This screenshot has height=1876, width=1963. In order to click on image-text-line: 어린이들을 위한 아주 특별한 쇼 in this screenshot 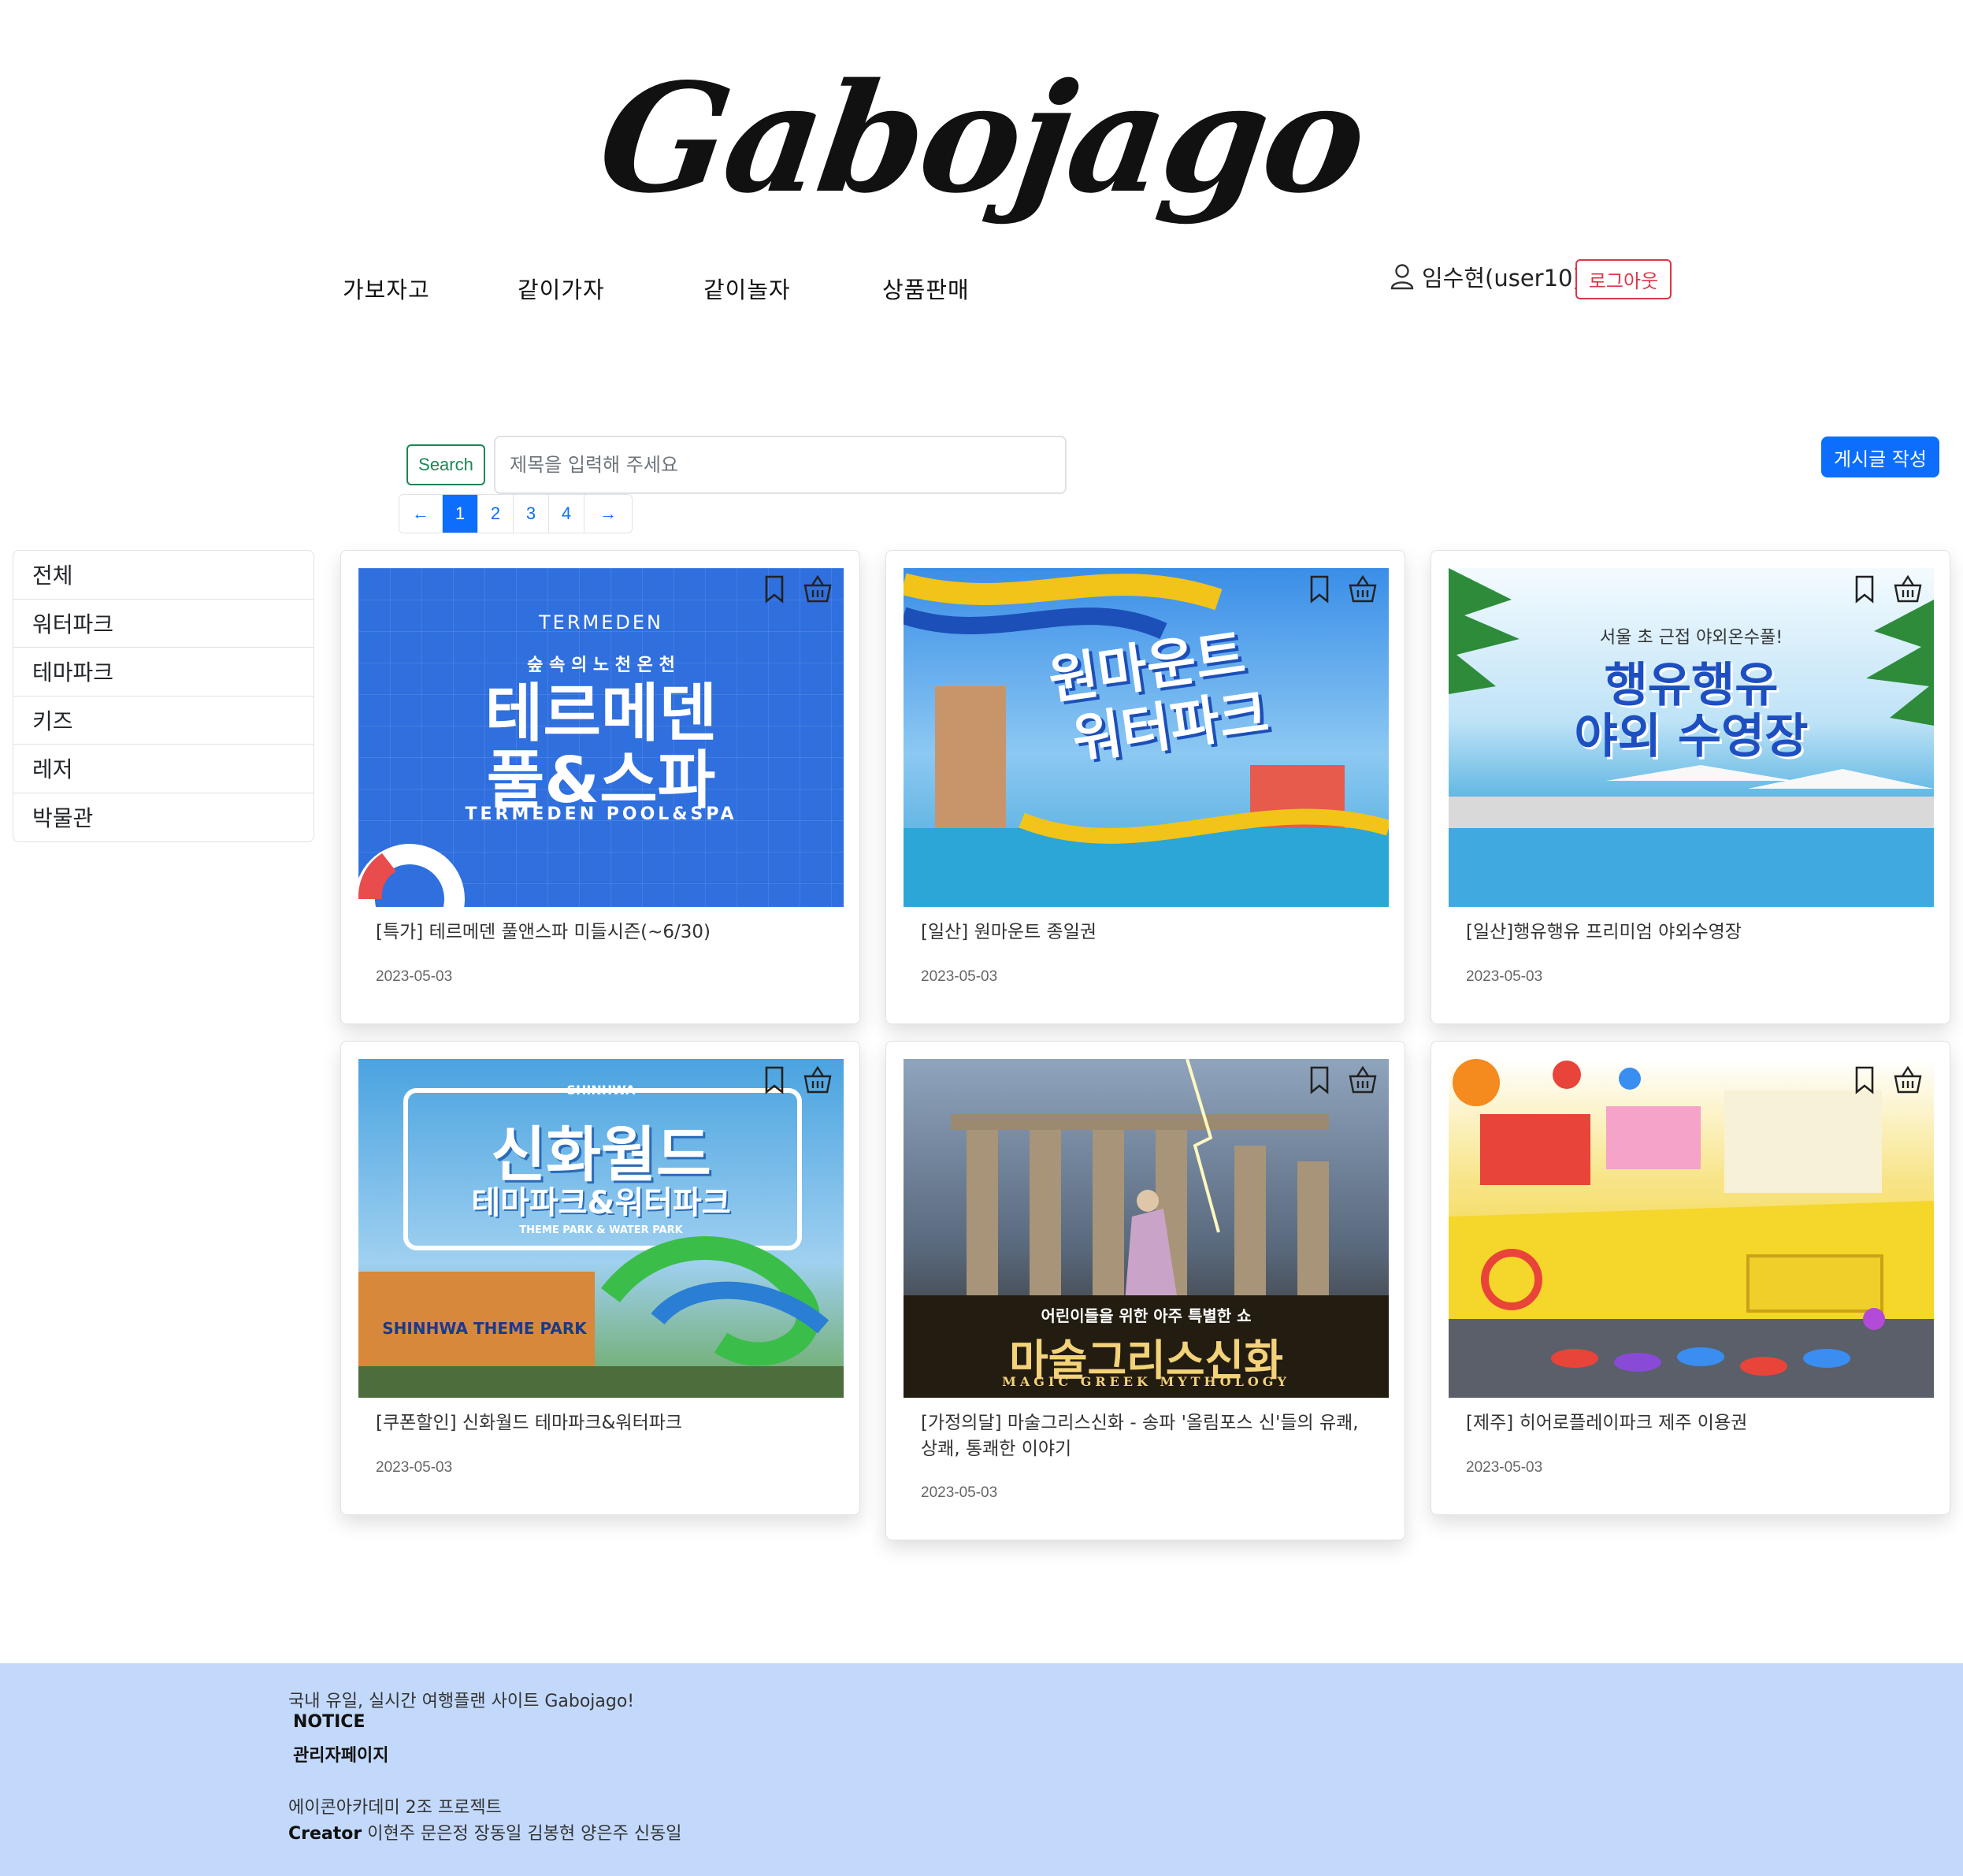, I will do `click(1146, 1315)`.